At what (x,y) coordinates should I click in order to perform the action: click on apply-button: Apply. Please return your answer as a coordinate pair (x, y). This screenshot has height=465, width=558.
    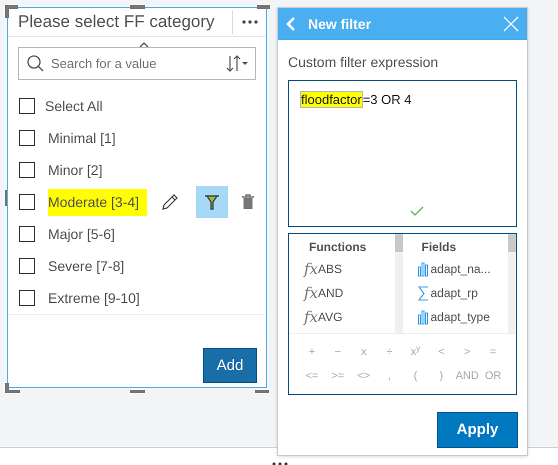
    Looking at the image, I should click on (477, 430).